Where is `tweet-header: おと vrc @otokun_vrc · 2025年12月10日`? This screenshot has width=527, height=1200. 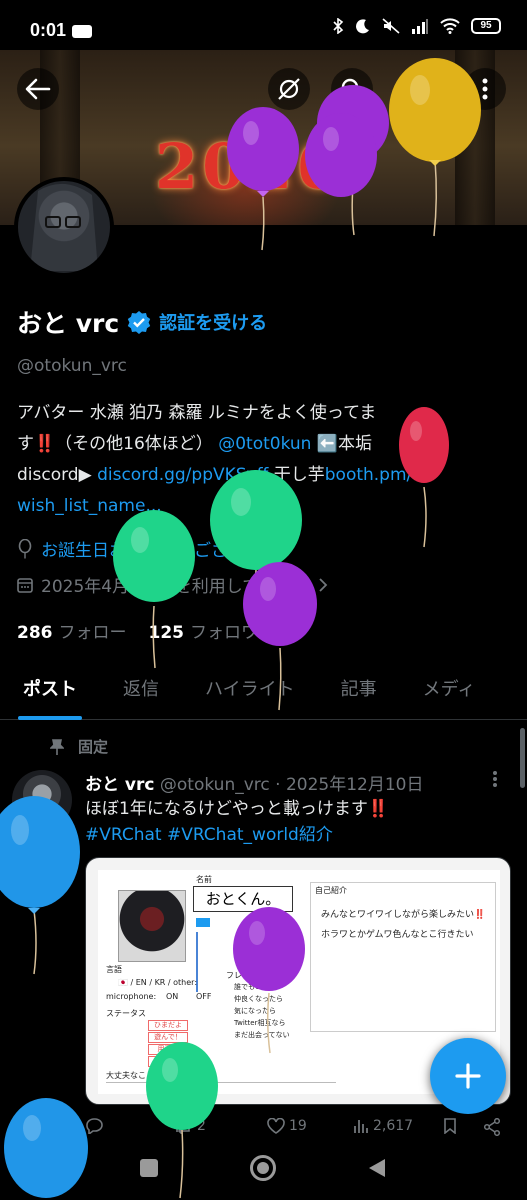
tweet-header: おと vrc @otokun_vrc · 2025年12月10日 is located at coordinates (254, 782).